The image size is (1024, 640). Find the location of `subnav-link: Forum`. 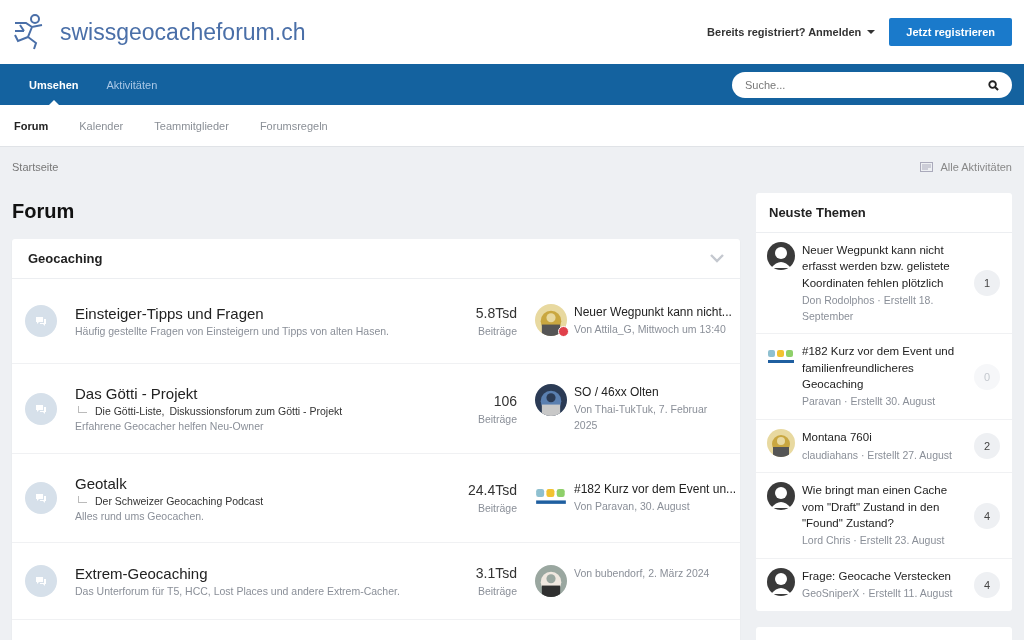

subnav-link: Forum is located at coordinates (31, 125).